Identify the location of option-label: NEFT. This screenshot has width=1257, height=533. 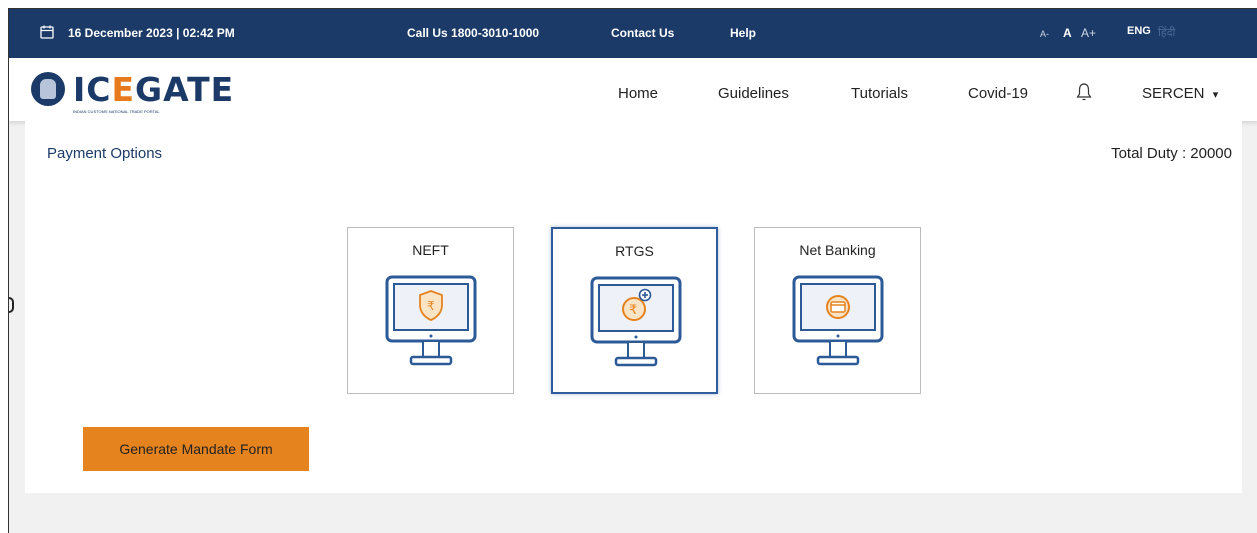
(430, 250).